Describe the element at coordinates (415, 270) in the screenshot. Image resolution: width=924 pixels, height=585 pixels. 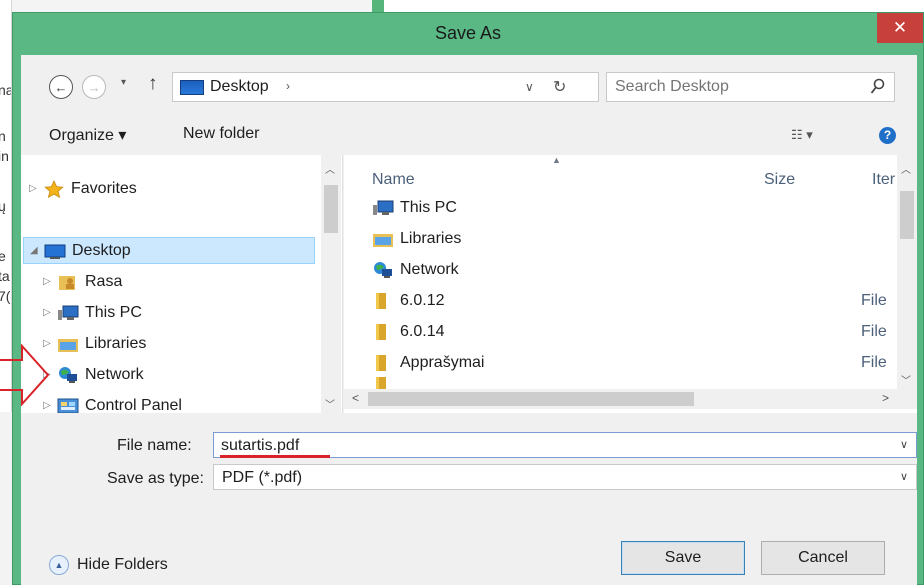
I see `file-row: Network` at that location.